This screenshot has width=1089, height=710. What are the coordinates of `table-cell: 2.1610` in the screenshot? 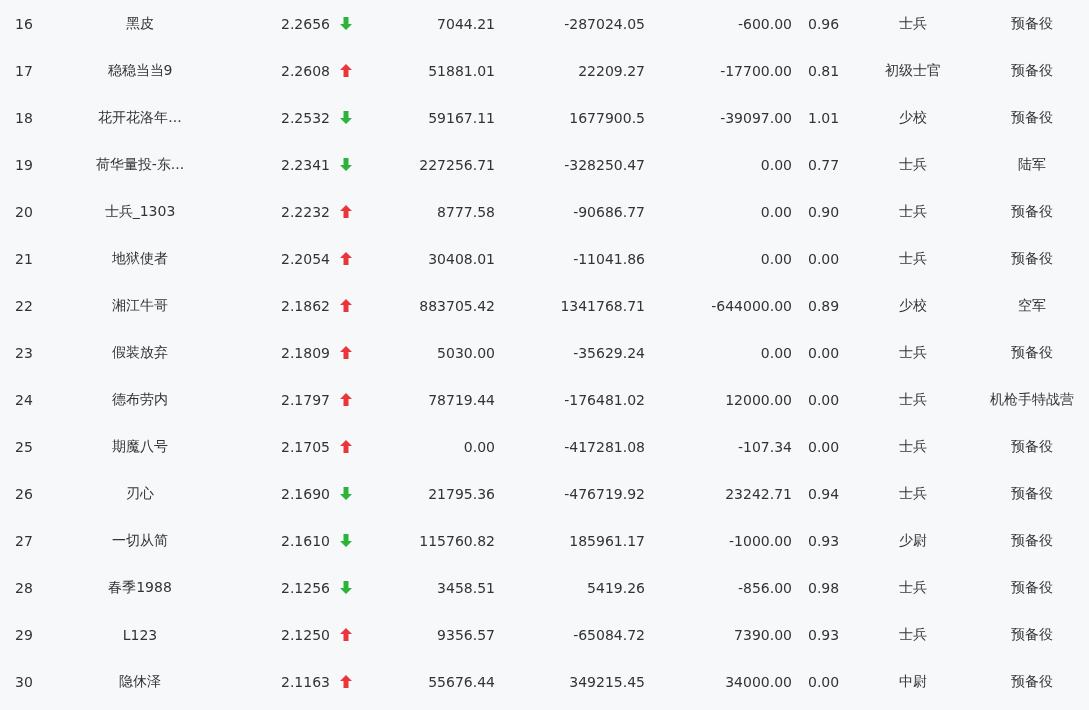 It's located at (305, 540).